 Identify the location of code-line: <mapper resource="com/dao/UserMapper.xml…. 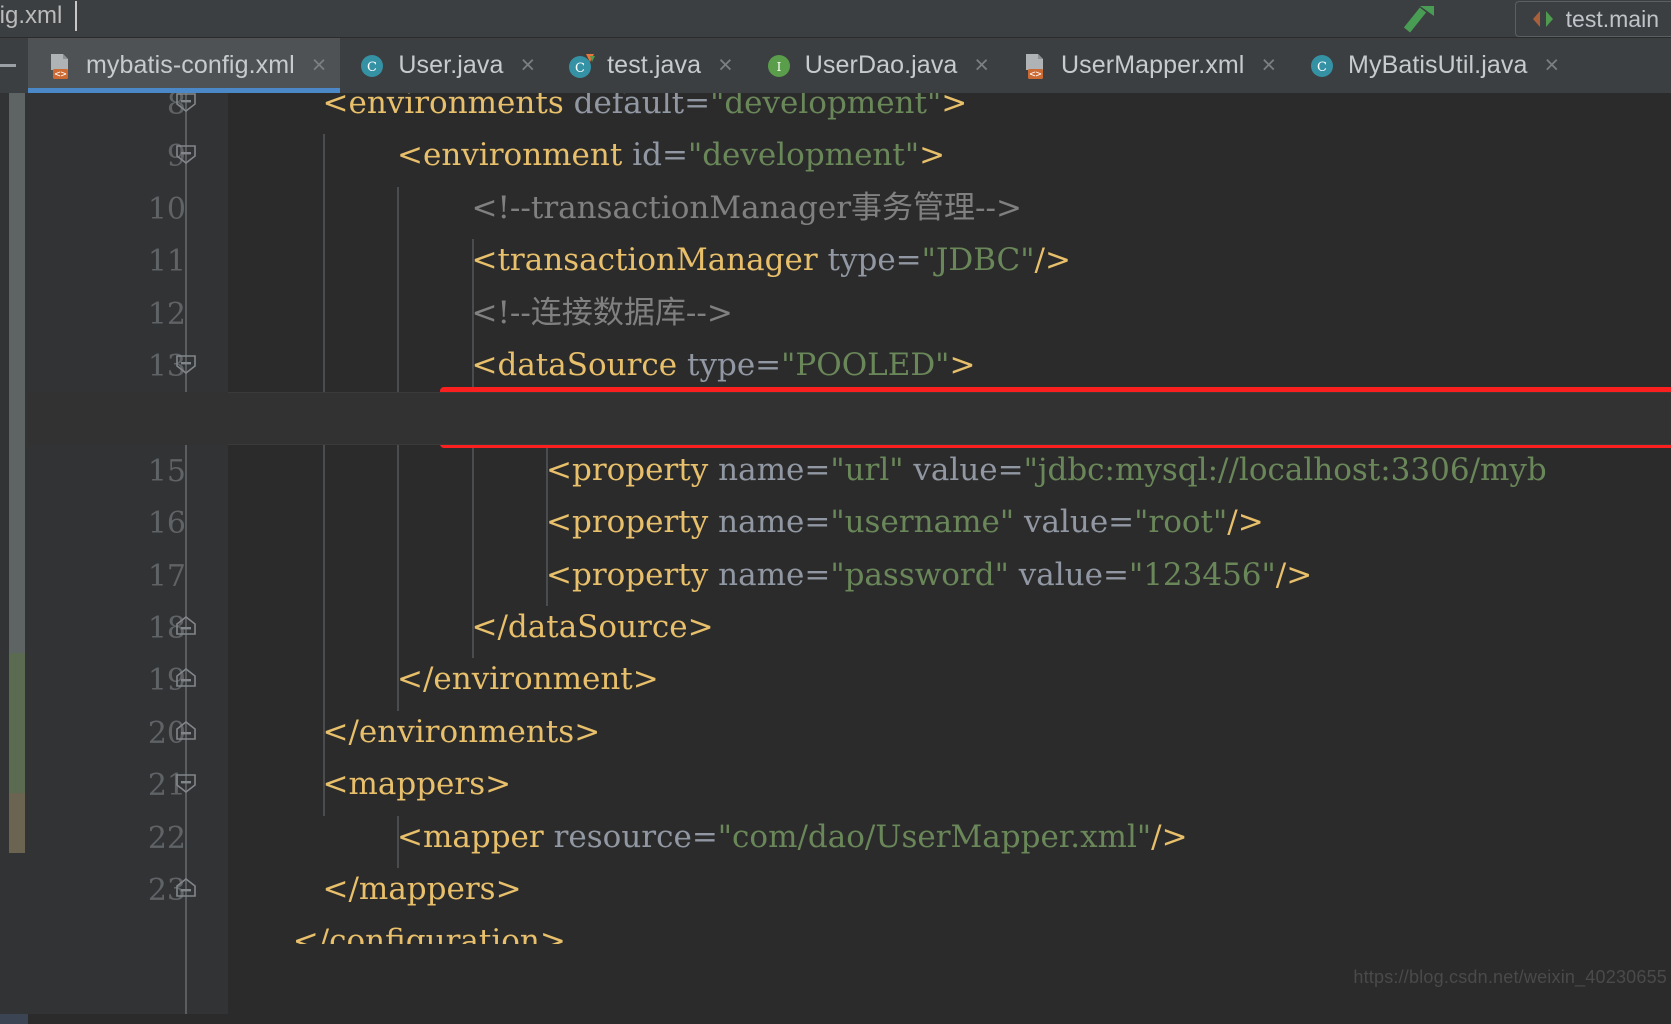
(792, 836).